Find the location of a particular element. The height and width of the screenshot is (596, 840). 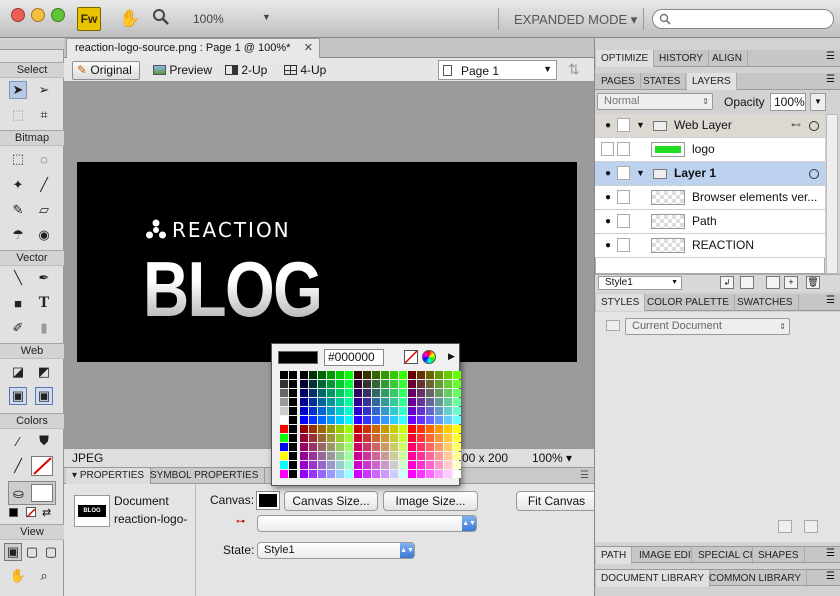

rectangle-tool-icon: ■ is located at coordinates (18, 303).